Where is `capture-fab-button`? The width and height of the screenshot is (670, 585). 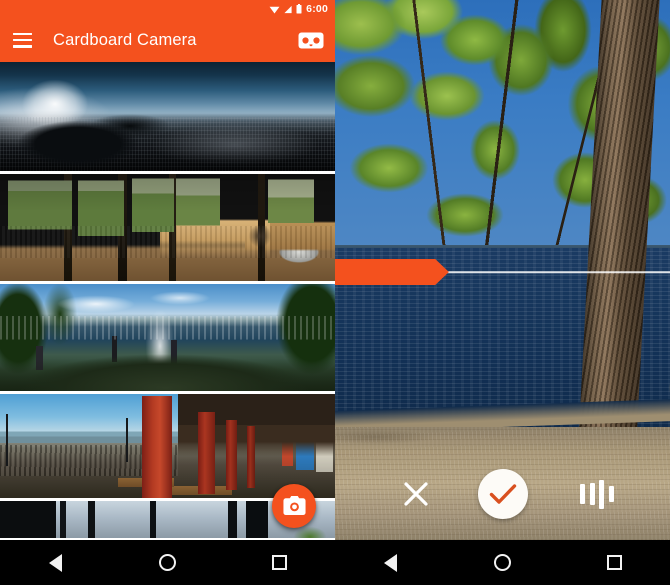
capture-fab-button is located at coordinates (294, 506).